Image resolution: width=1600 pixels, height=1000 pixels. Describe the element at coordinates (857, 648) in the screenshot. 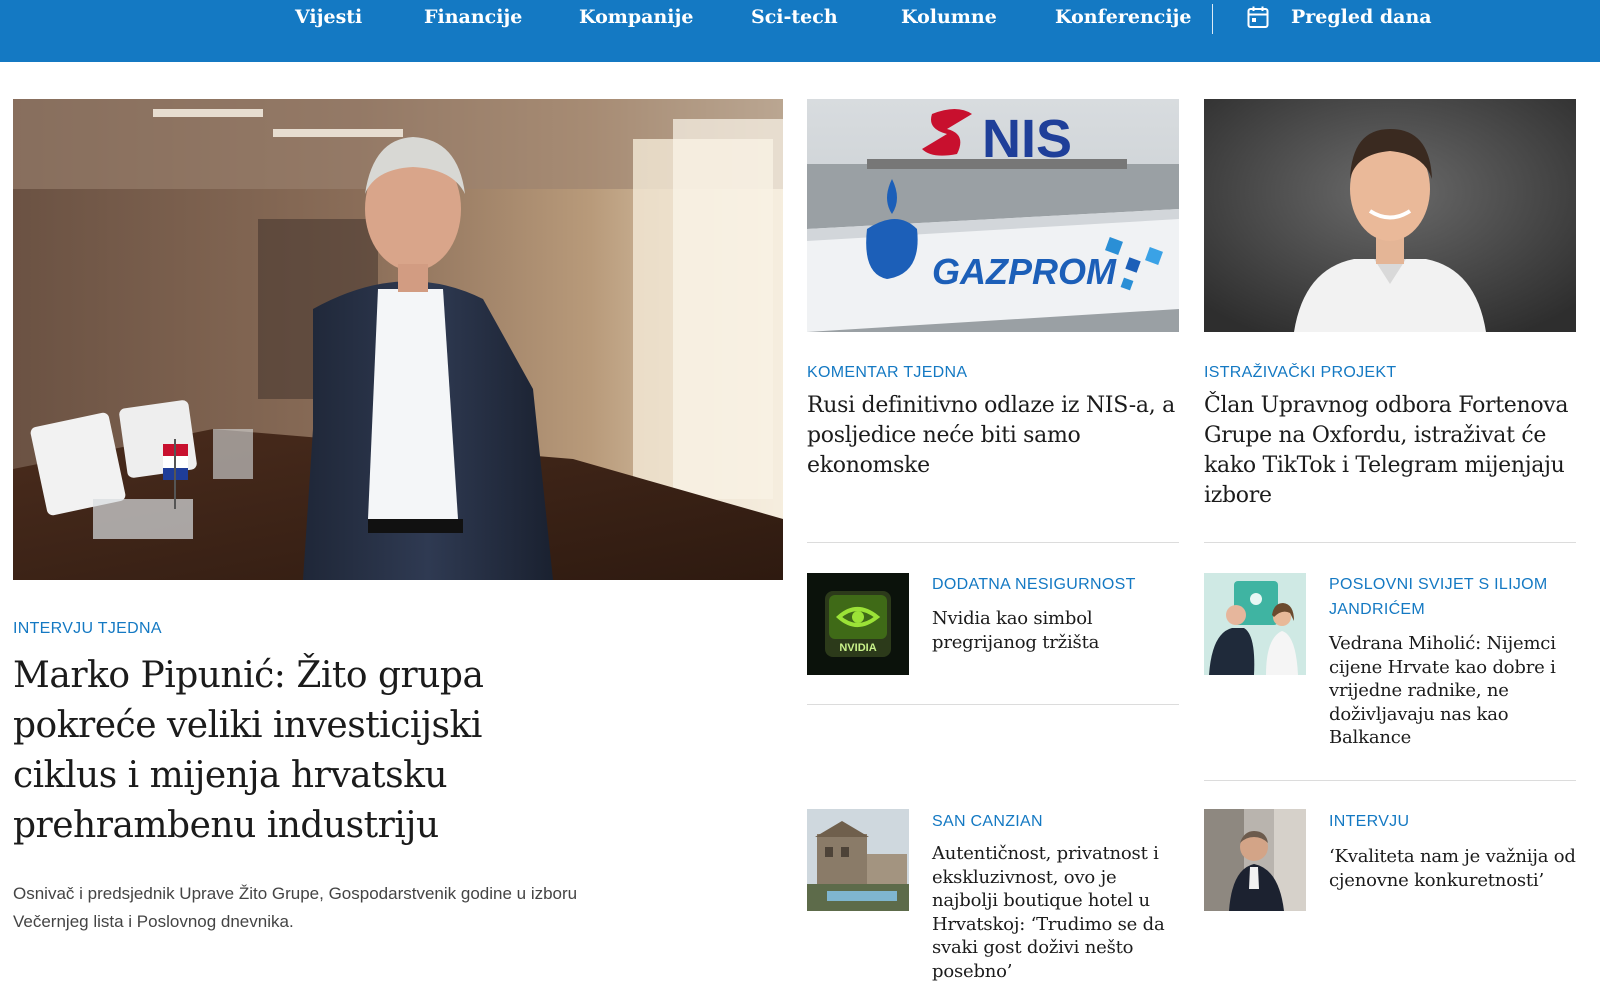

I see `nvidia-logo-text: NVIDIA` at that location.